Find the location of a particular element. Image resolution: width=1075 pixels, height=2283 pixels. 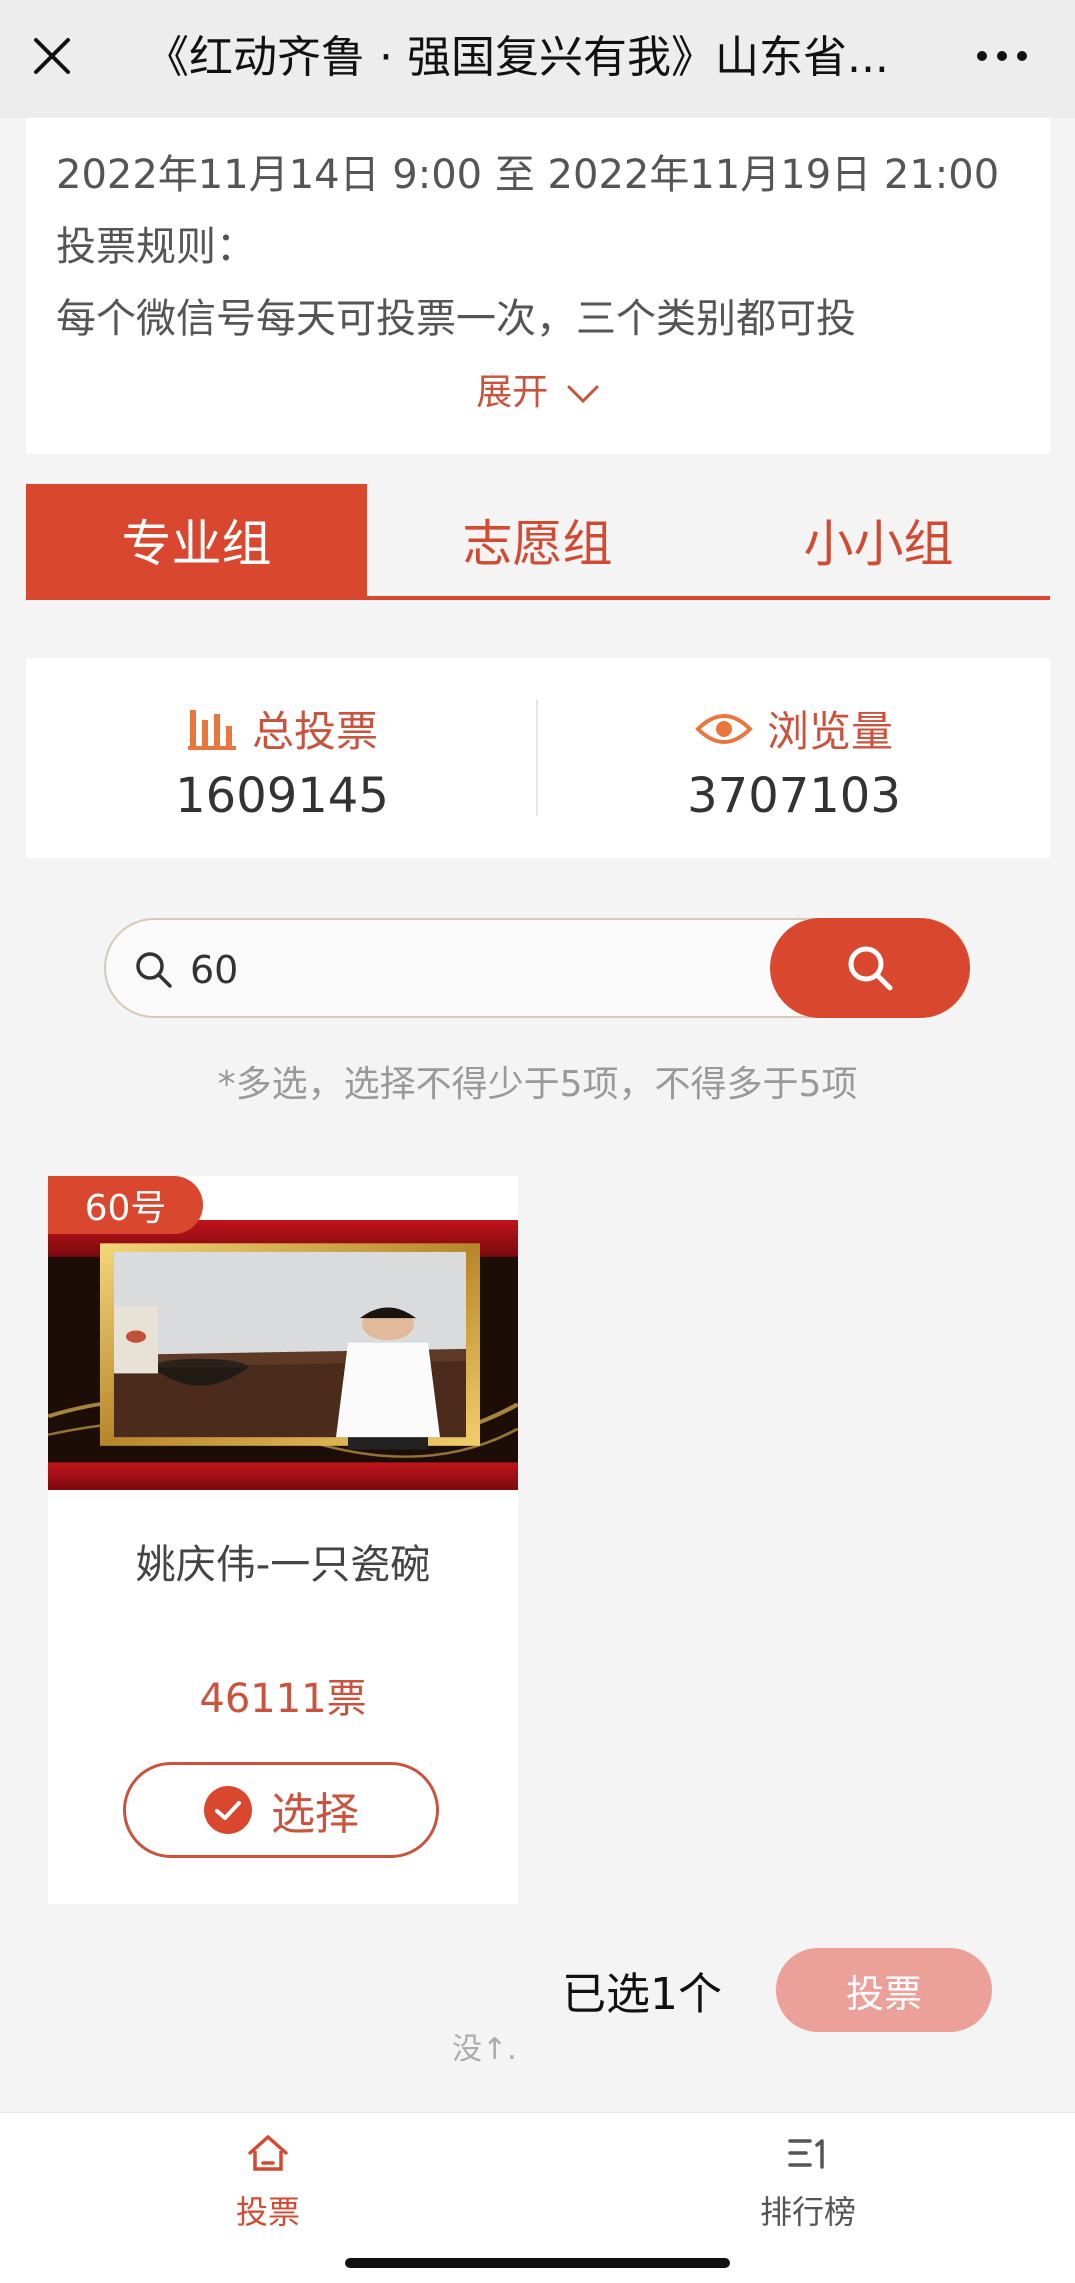

bar-chart-icon is located at coordinates (211, 729).